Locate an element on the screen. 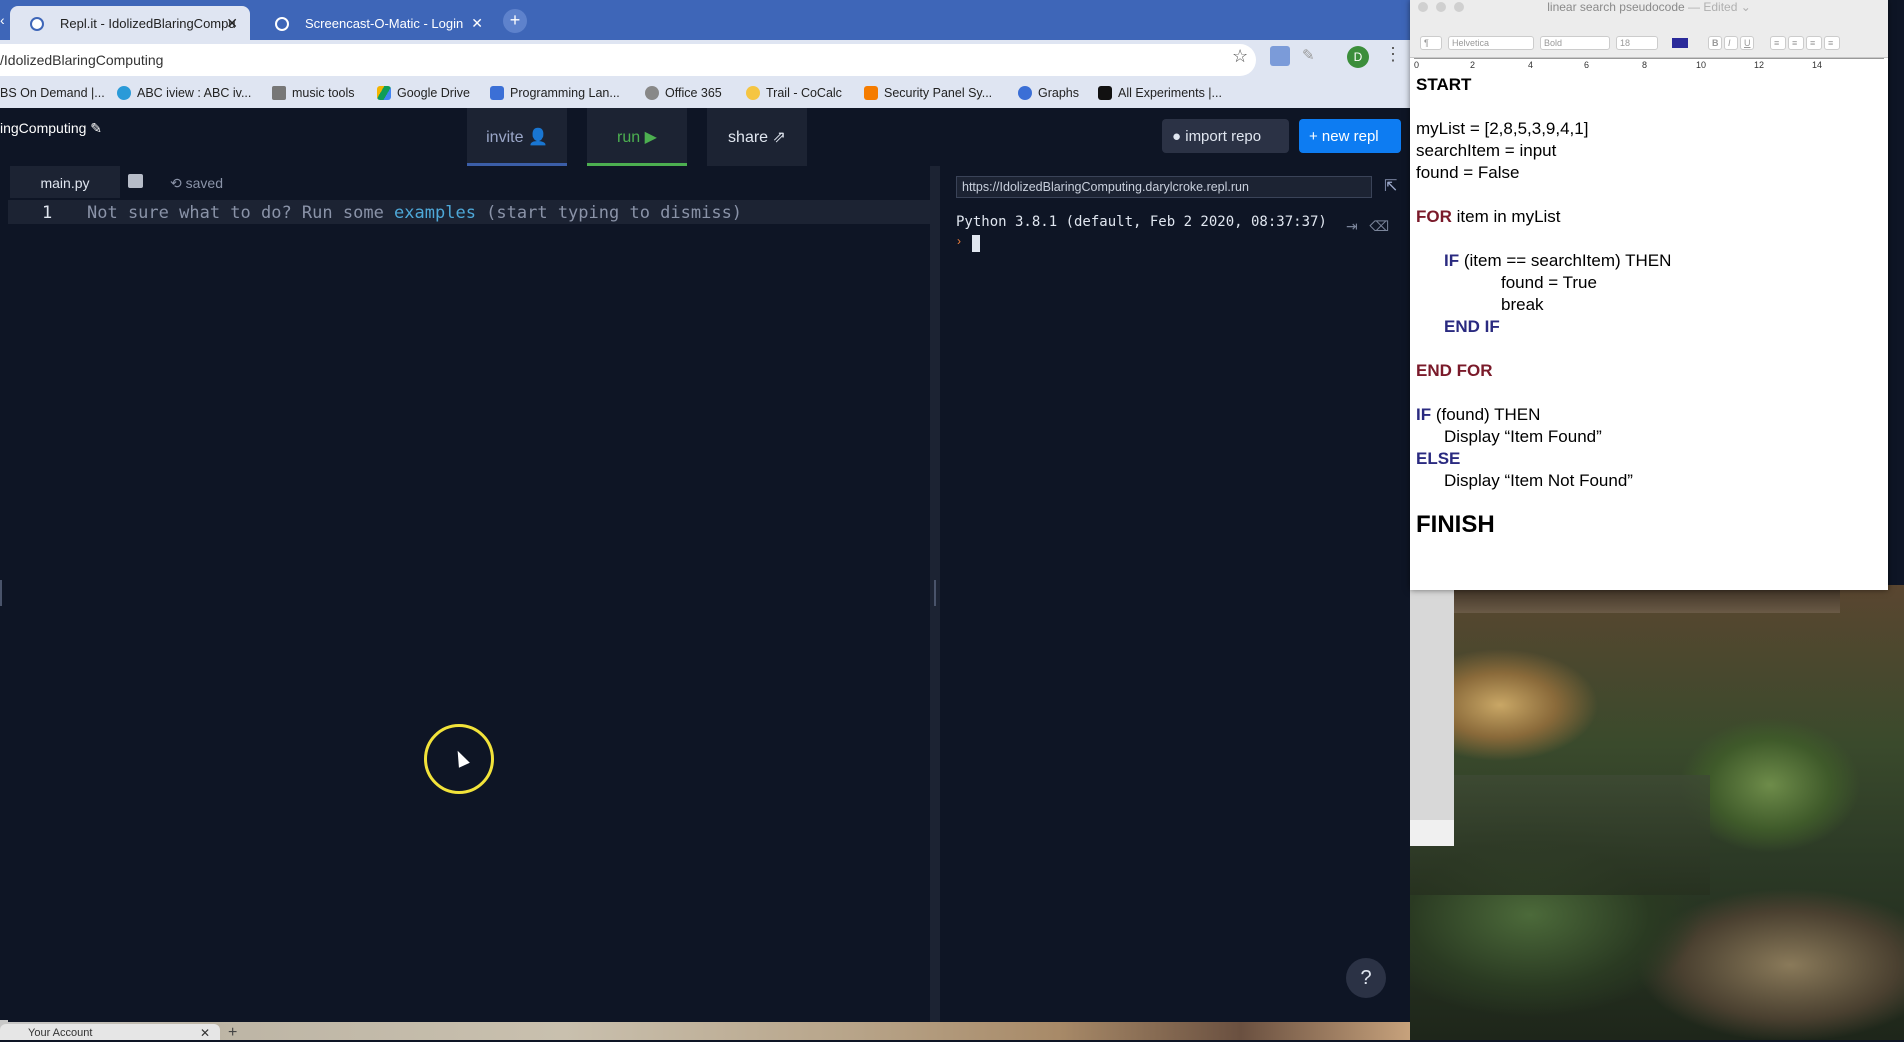  ruler-tick-label: 0 is located at coordinates (1417, 65).